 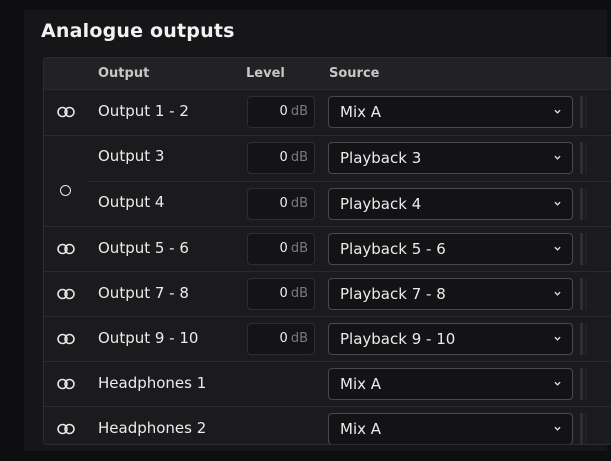 What do you see at coordinates (143, 248) in the screenshot?
I see `row-label: Output 5 - 6` at bounding box center [143, 248].